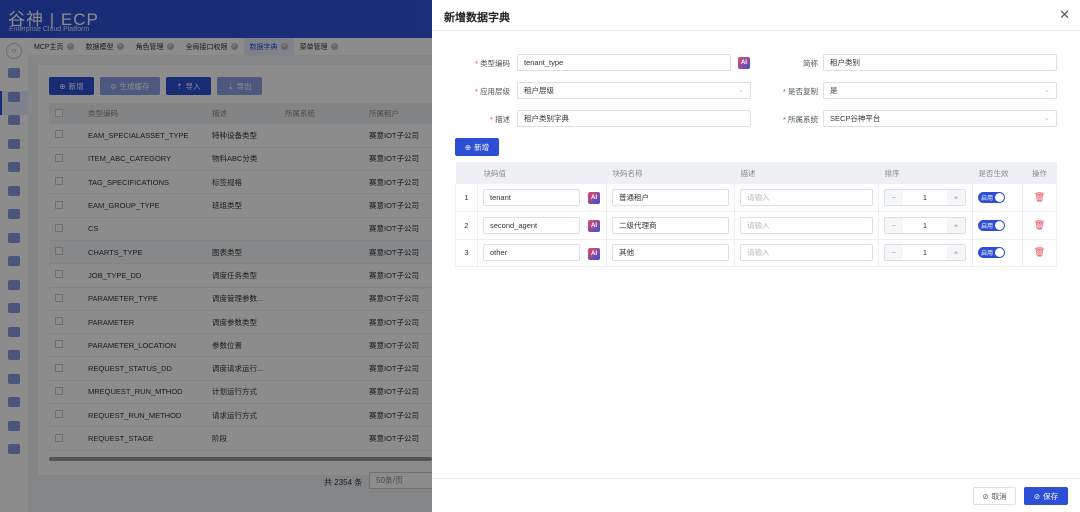  I want to click on table-row: 3 other AI 其他 请输入 −1 + 启用 🗑, so click(756, 253).